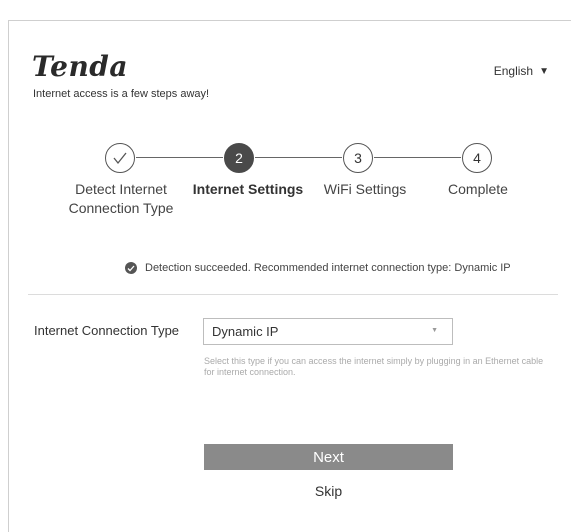 This screenshot has width=571, height=532. I want to click on next-button: Next, so click(328, 457).